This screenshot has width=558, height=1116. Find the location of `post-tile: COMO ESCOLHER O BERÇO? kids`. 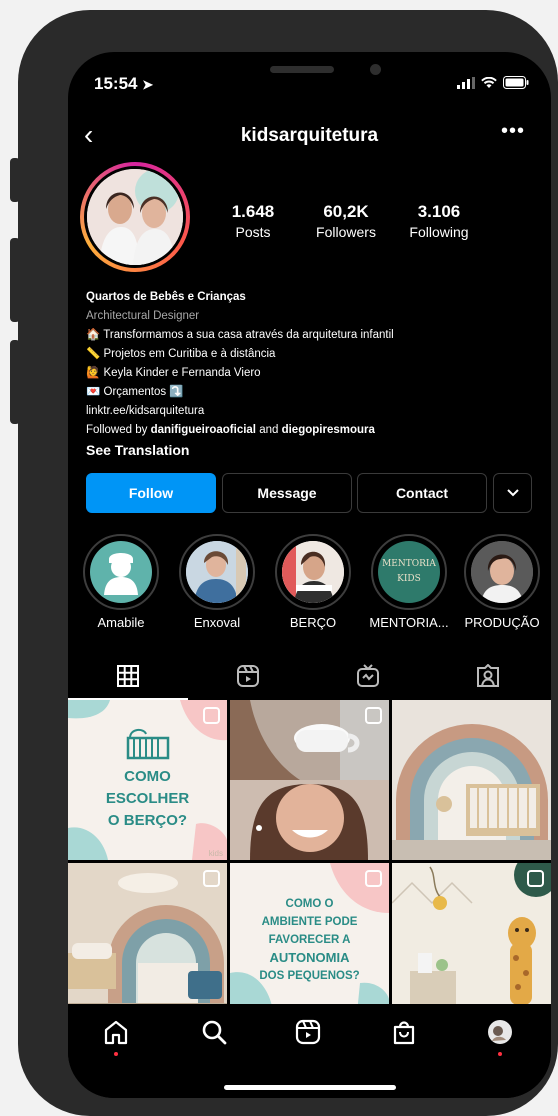

post-tile: COMO ESCOLHER O BERÇO? kids is located at coordinates (147, 780).